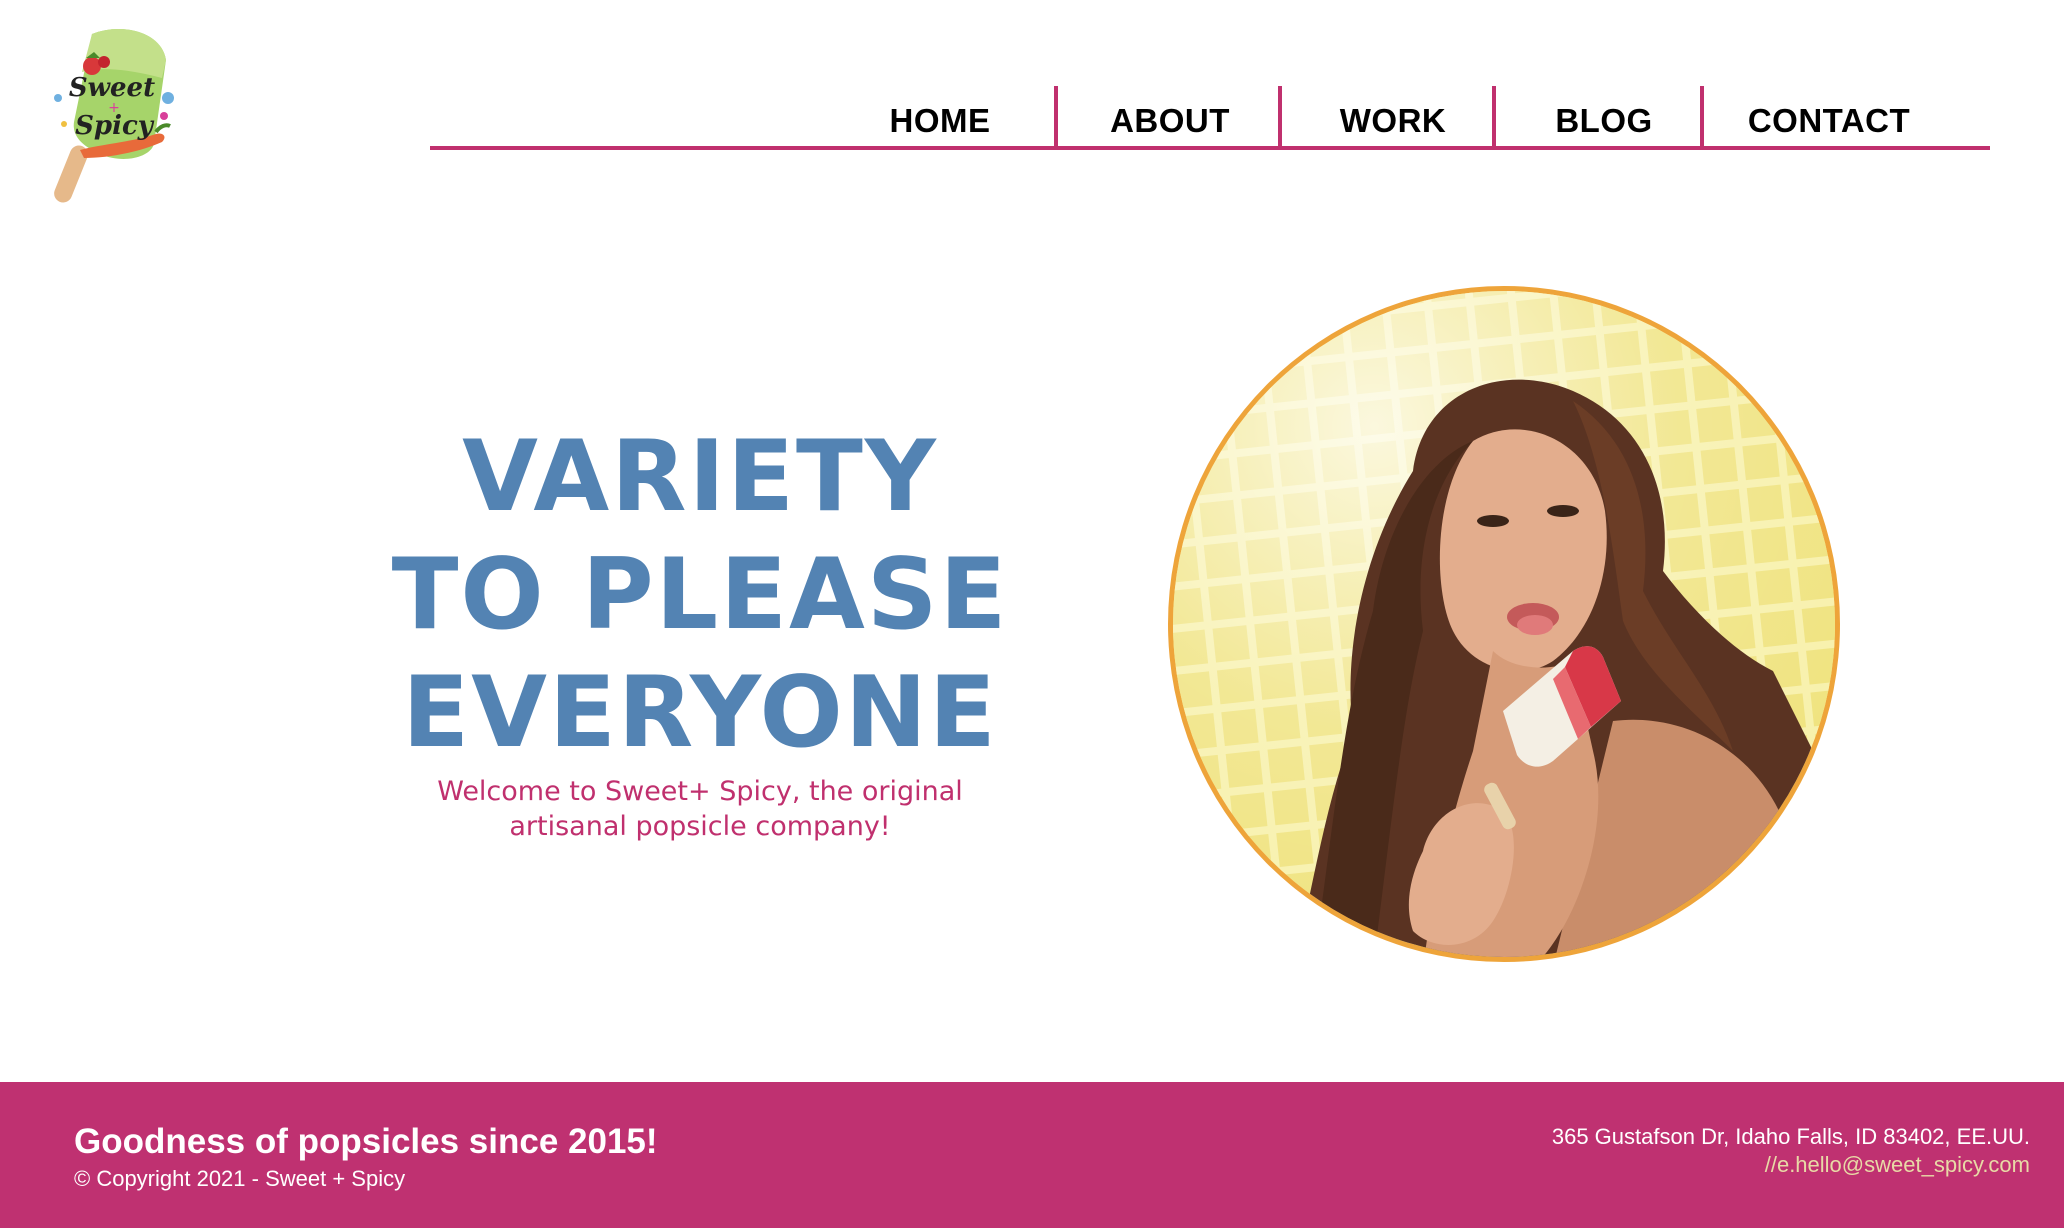  I want to click on nav-item-work: WORK, so click(1393, 114).